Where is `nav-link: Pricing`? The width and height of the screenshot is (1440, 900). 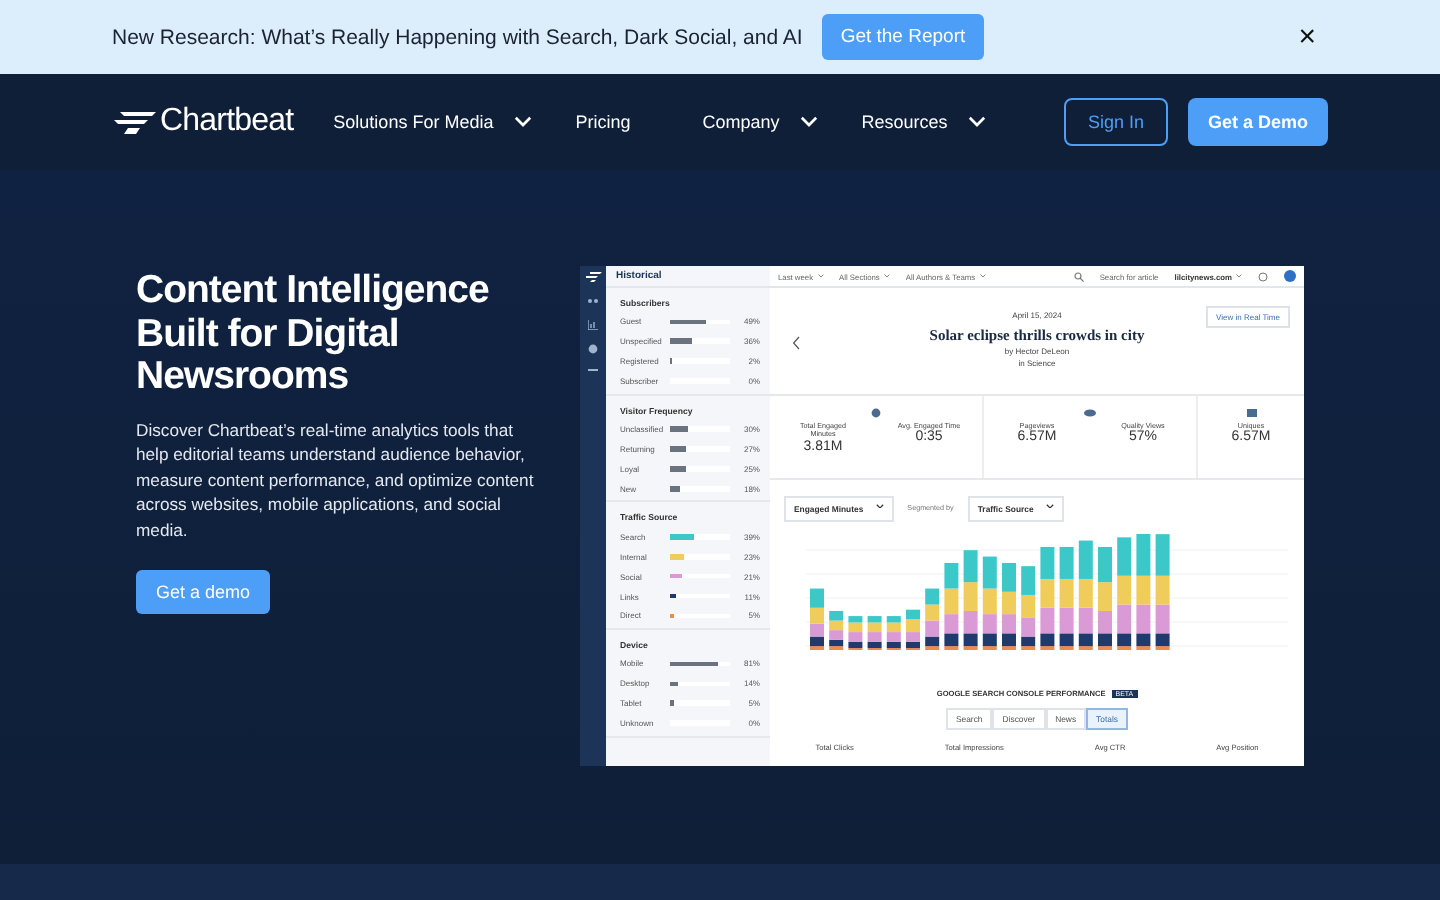
nav-link: Pricing is located at coordinates (603, 122).